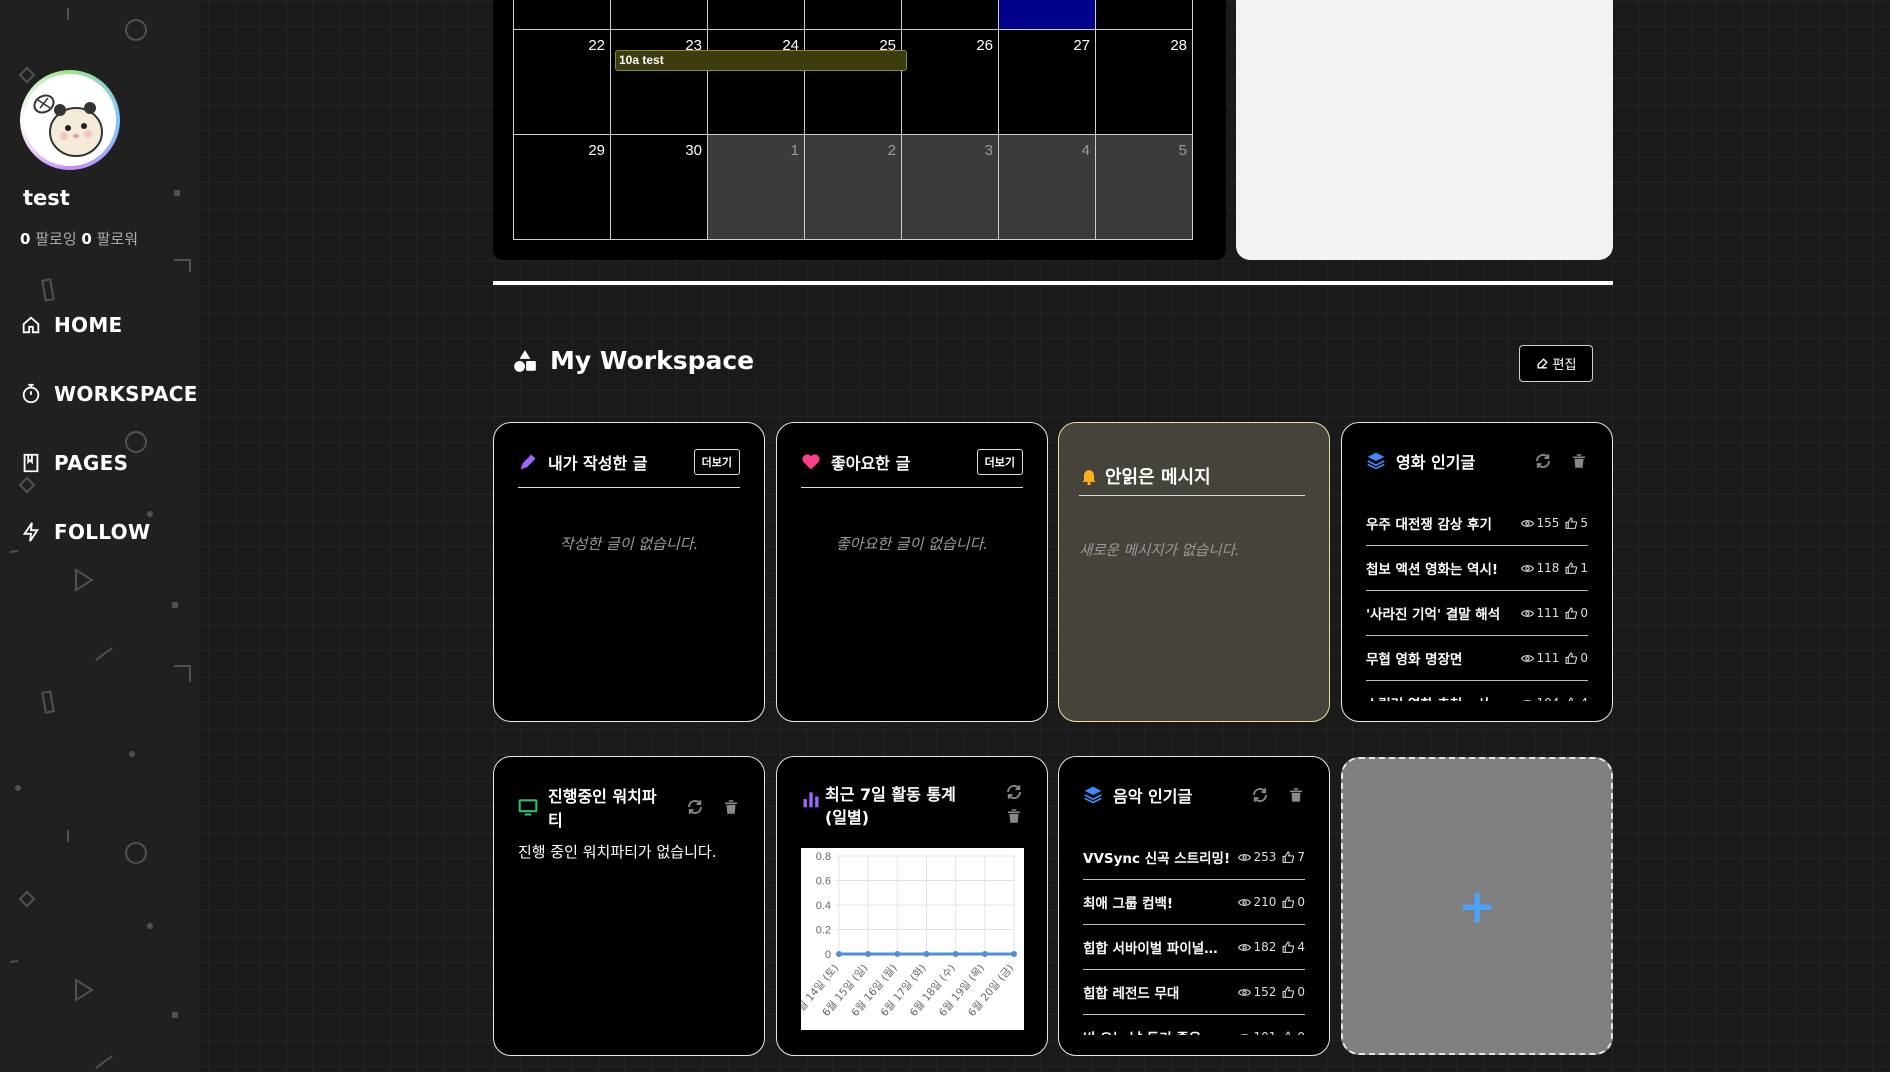 The width and height of the screenshot is (1890, 1072). I want to click on calendar-cell: 30, so click(659, 187).